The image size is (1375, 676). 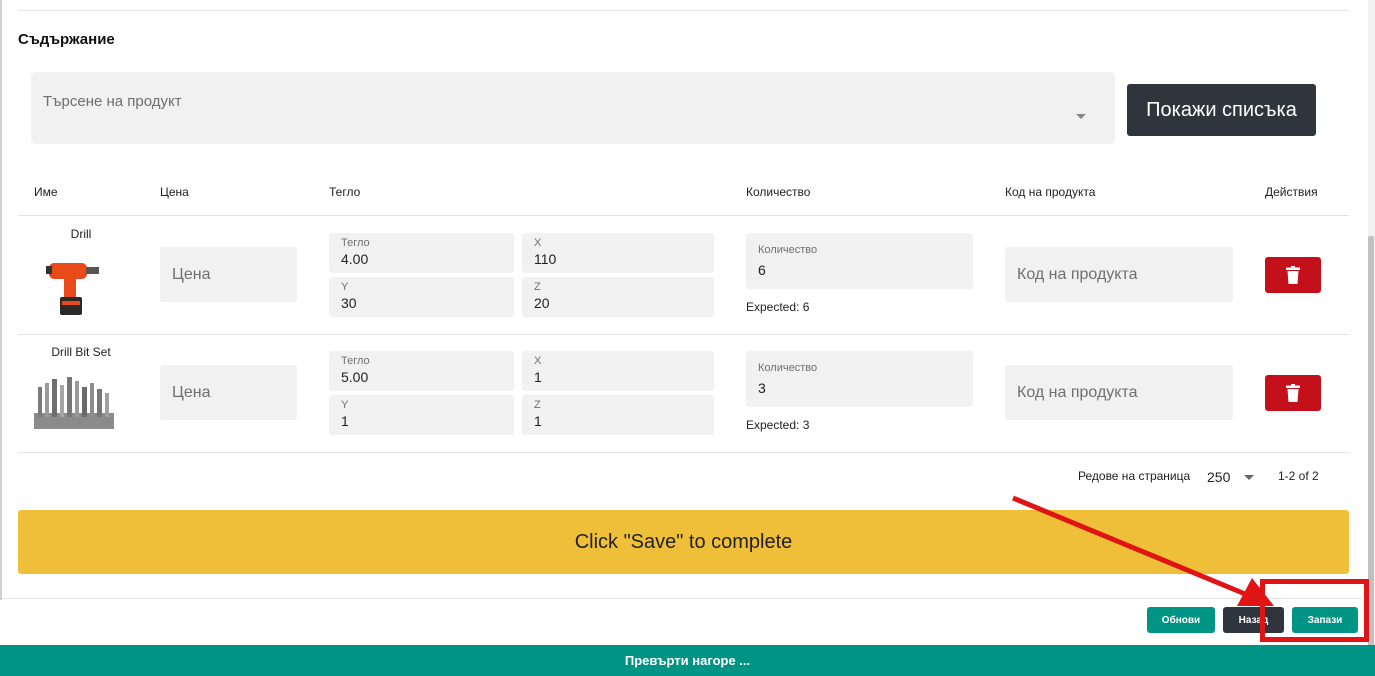 What do you see at coordinates (421, 253) in the screenshot?
I see `weight-input: Тегло 4.00` at bounding box center [421, 253].